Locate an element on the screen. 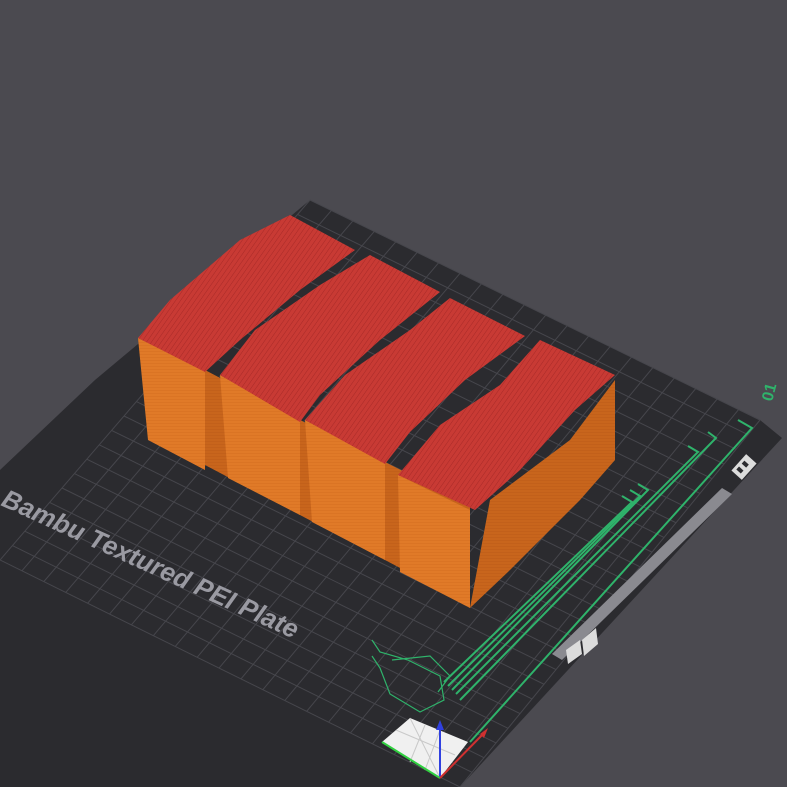 This screenshot has width=787, height=787. plate-number: 01 is located at coordinates (769, 392).